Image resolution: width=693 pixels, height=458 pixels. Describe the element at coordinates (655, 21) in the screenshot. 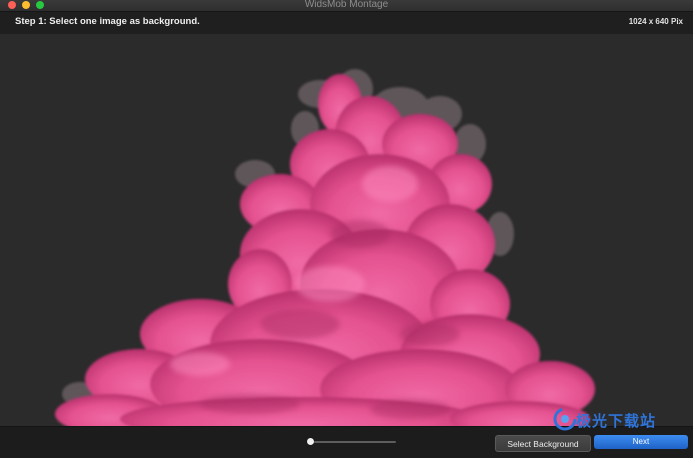

I see `image-size-label: 1024 x 640 Pix` at that location.